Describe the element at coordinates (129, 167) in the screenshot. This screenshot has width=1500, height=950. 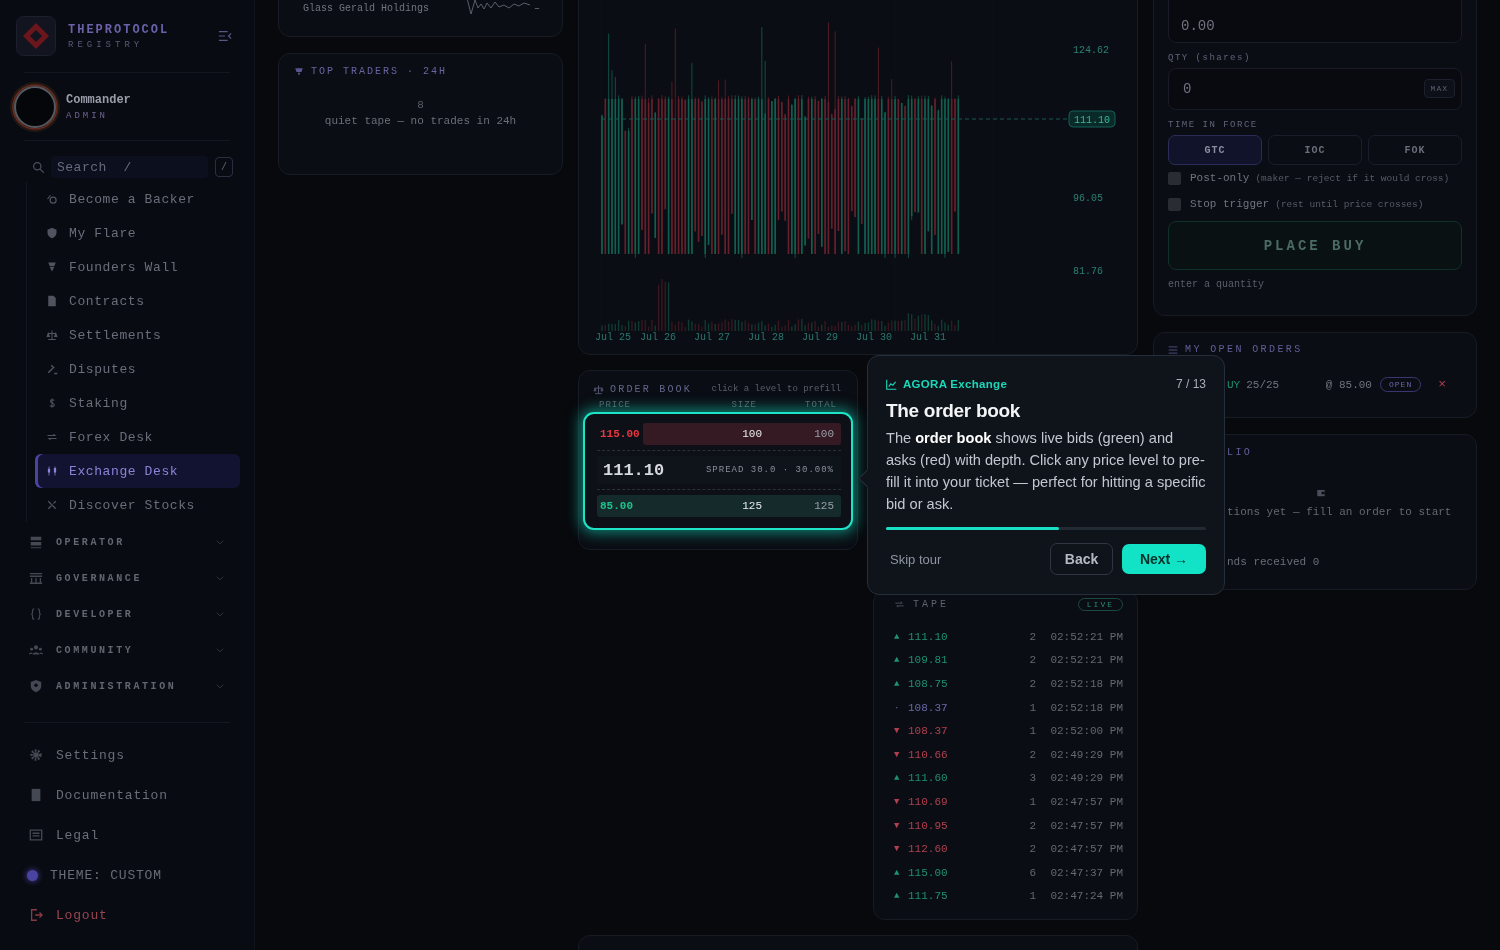
I see `search-field: Search /` at that location.